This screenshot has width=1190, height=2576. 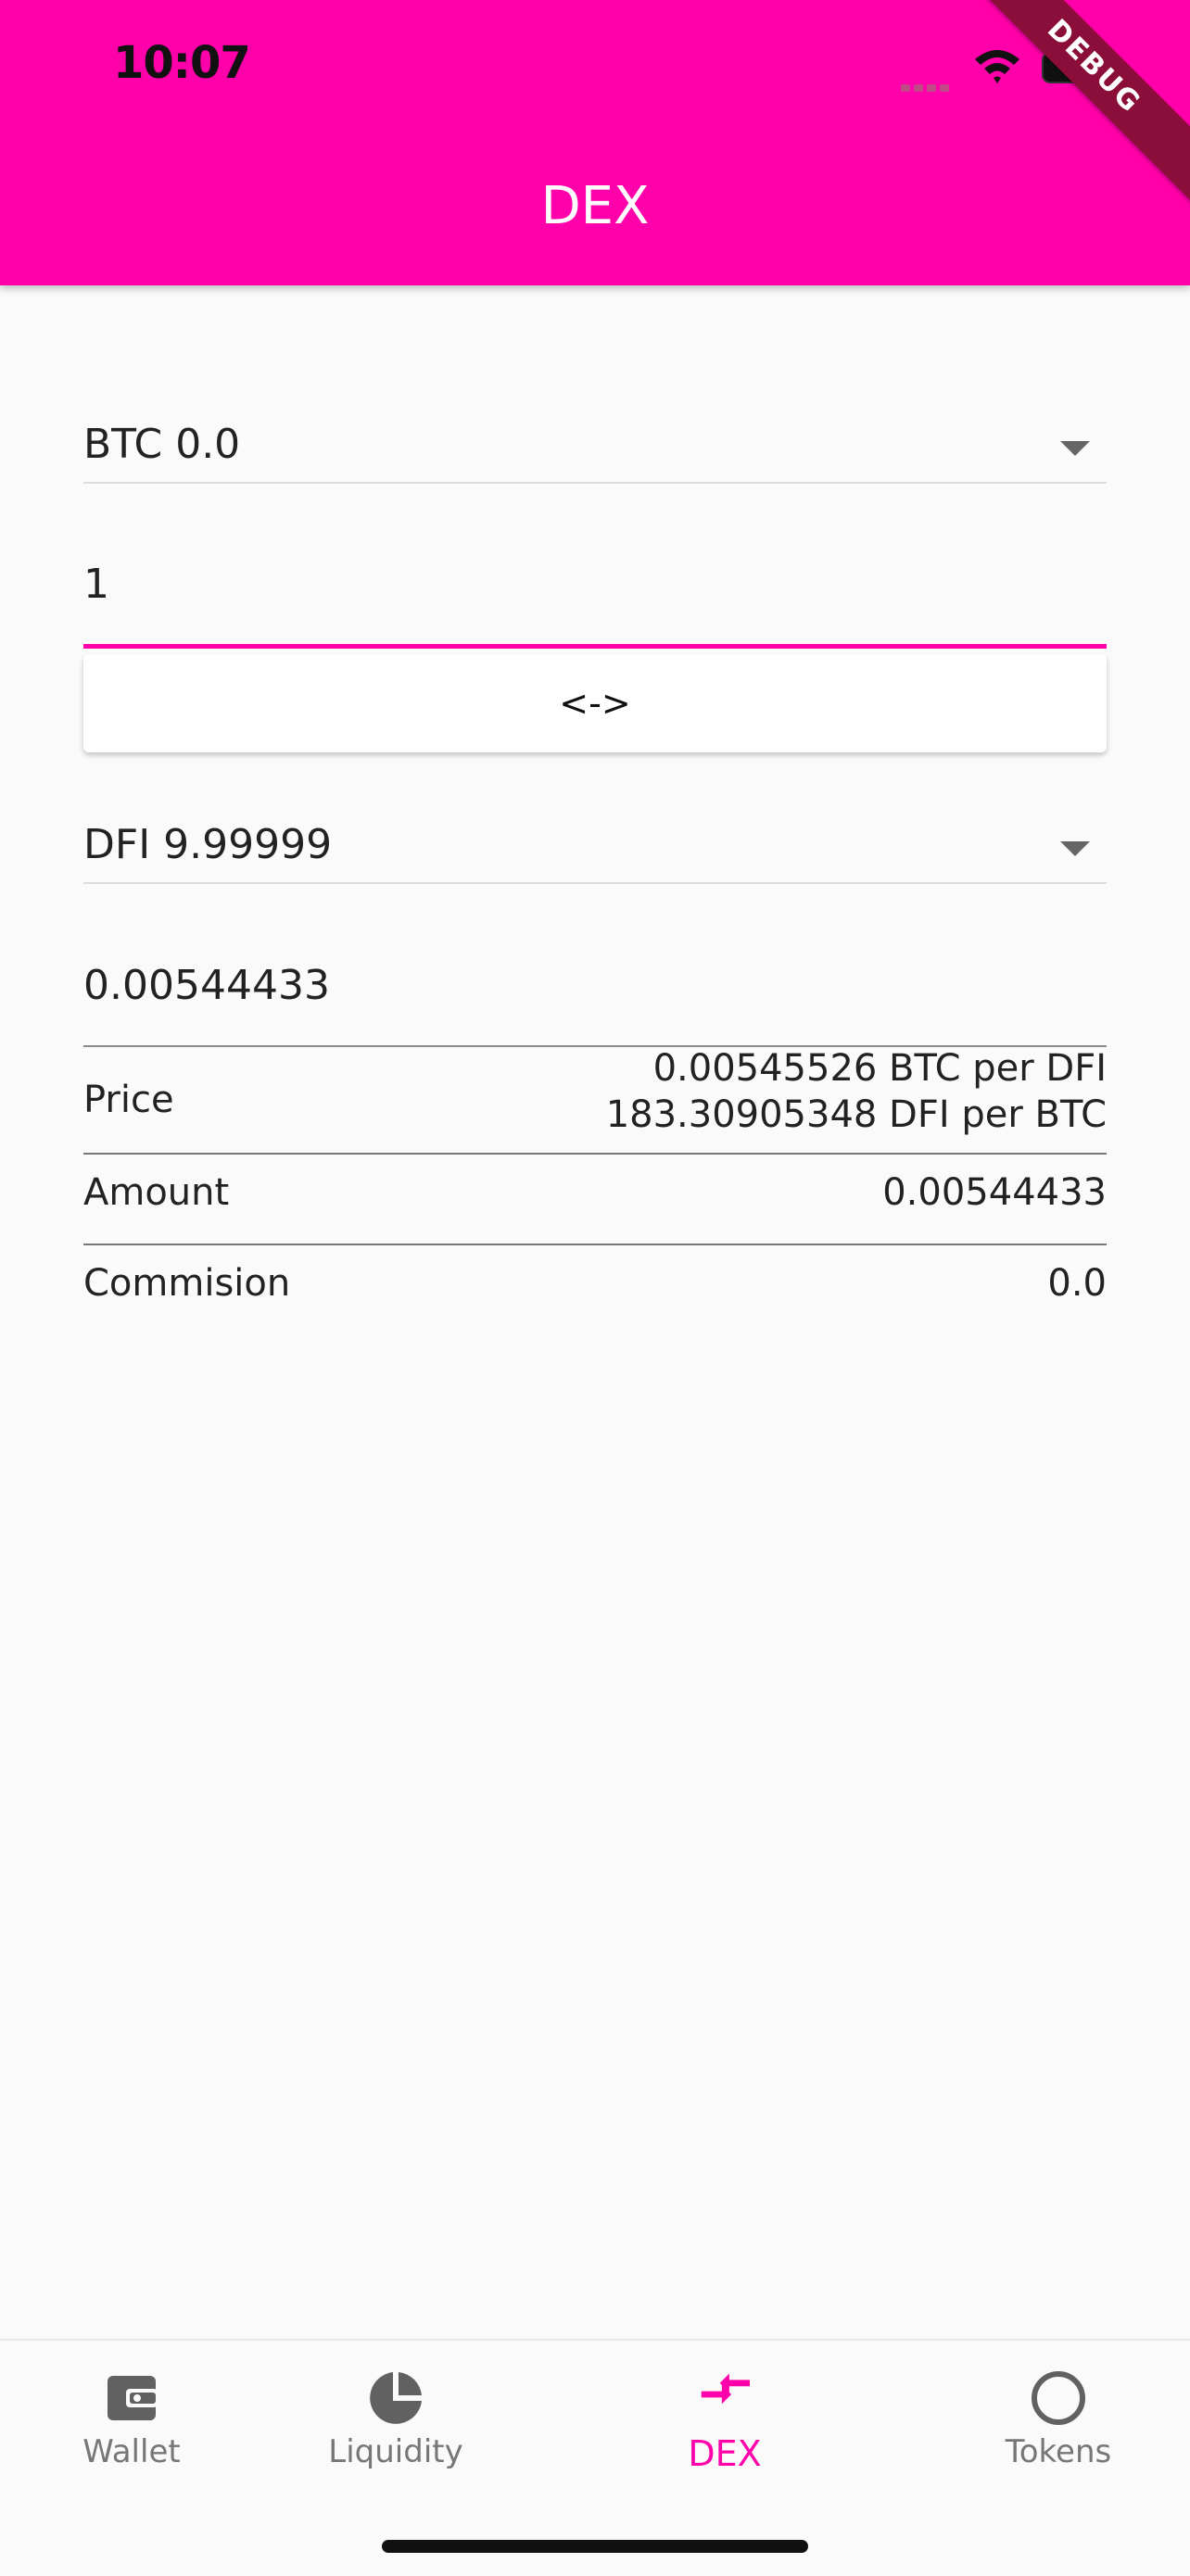 What do you see at coordinates (595, 1203) in the screenshot?
I see `amount-row: Amount 0.00544433` at bounding box center [595, 1203].